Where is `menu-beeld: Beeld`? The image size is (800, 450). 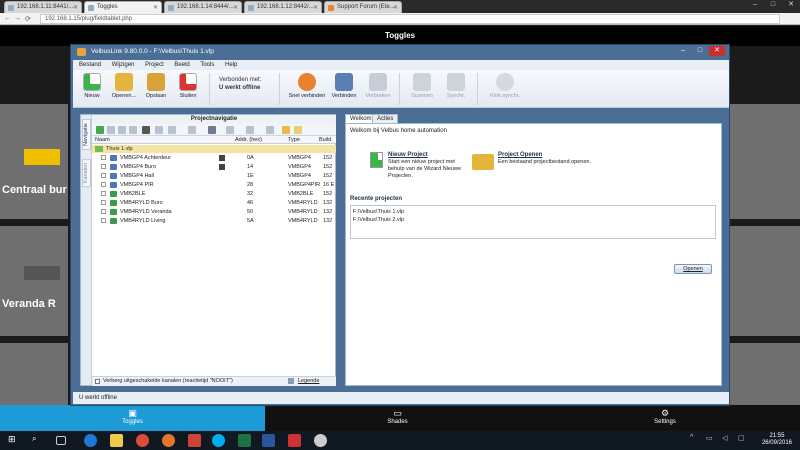
menu-beeld: Beeld is located at coordinates (181, 65).